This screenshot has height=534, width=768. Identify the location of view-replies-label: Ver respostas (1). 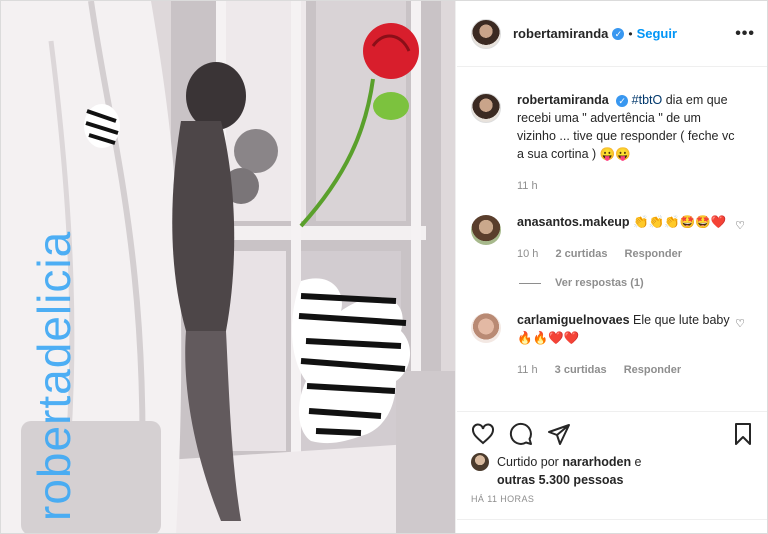
(599, 283).